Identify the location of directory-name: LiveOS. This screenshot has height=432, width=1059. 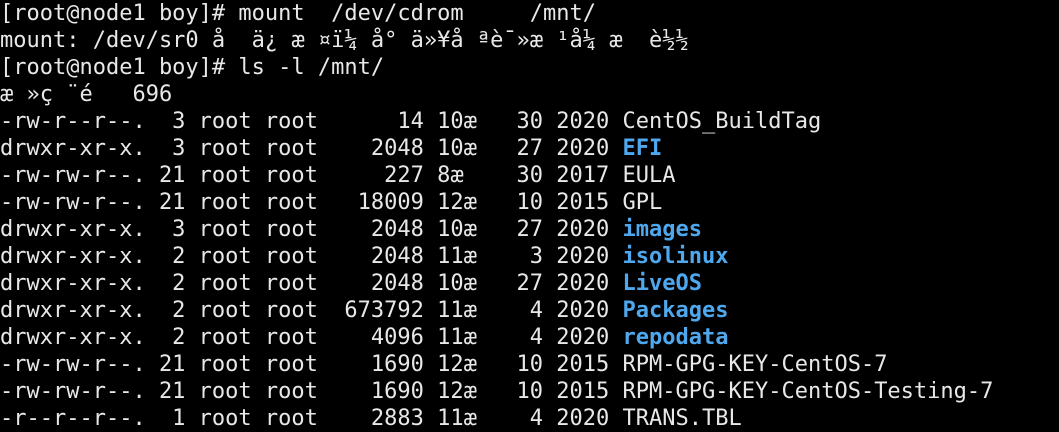
(662, 283).